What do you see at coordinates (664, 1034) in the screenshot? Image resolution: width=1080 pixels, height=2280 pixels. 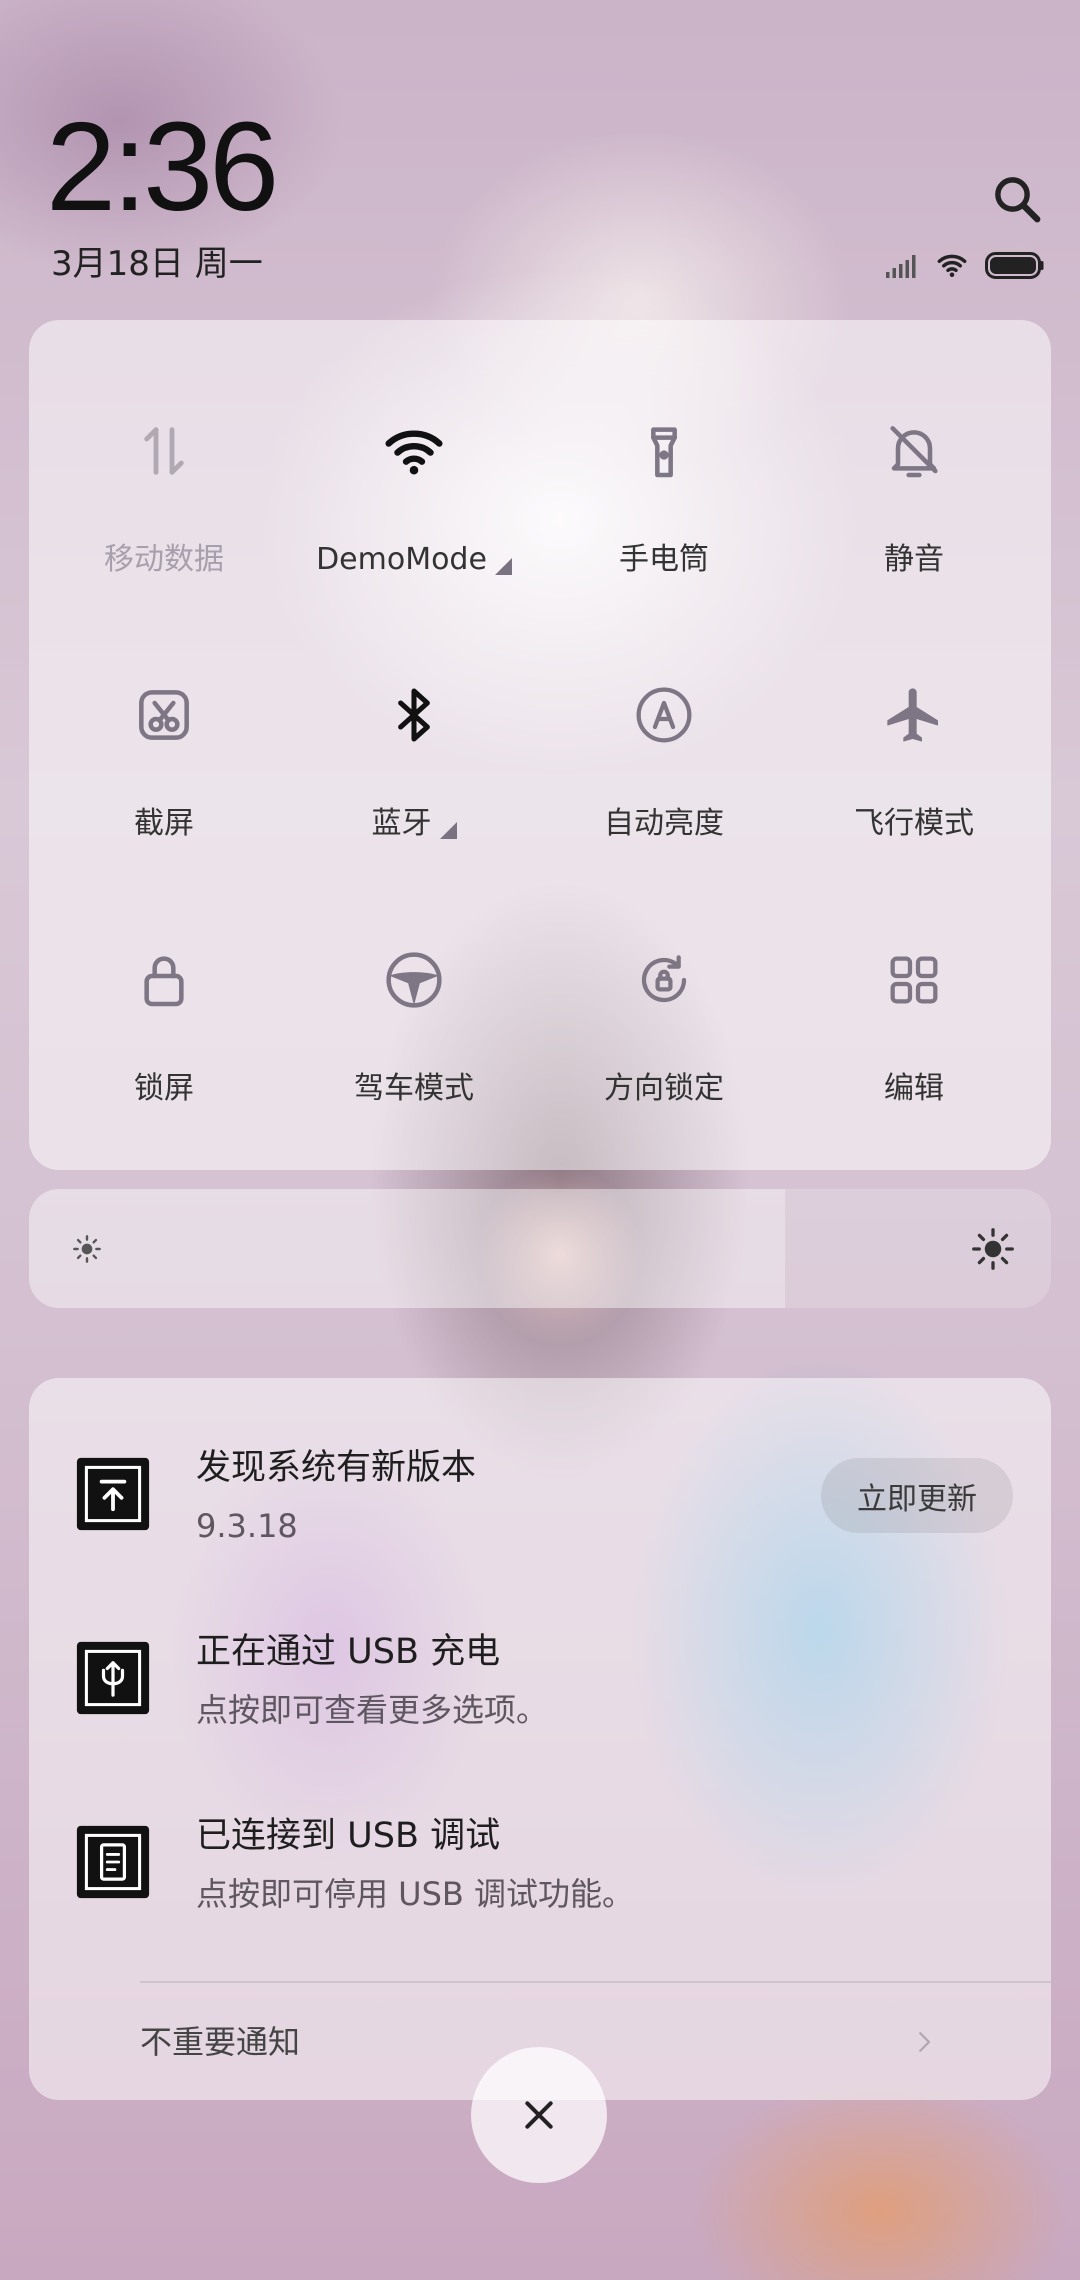 I see `tile-rotation-lock: 方向锁定` at bounding box center [664, 1034].